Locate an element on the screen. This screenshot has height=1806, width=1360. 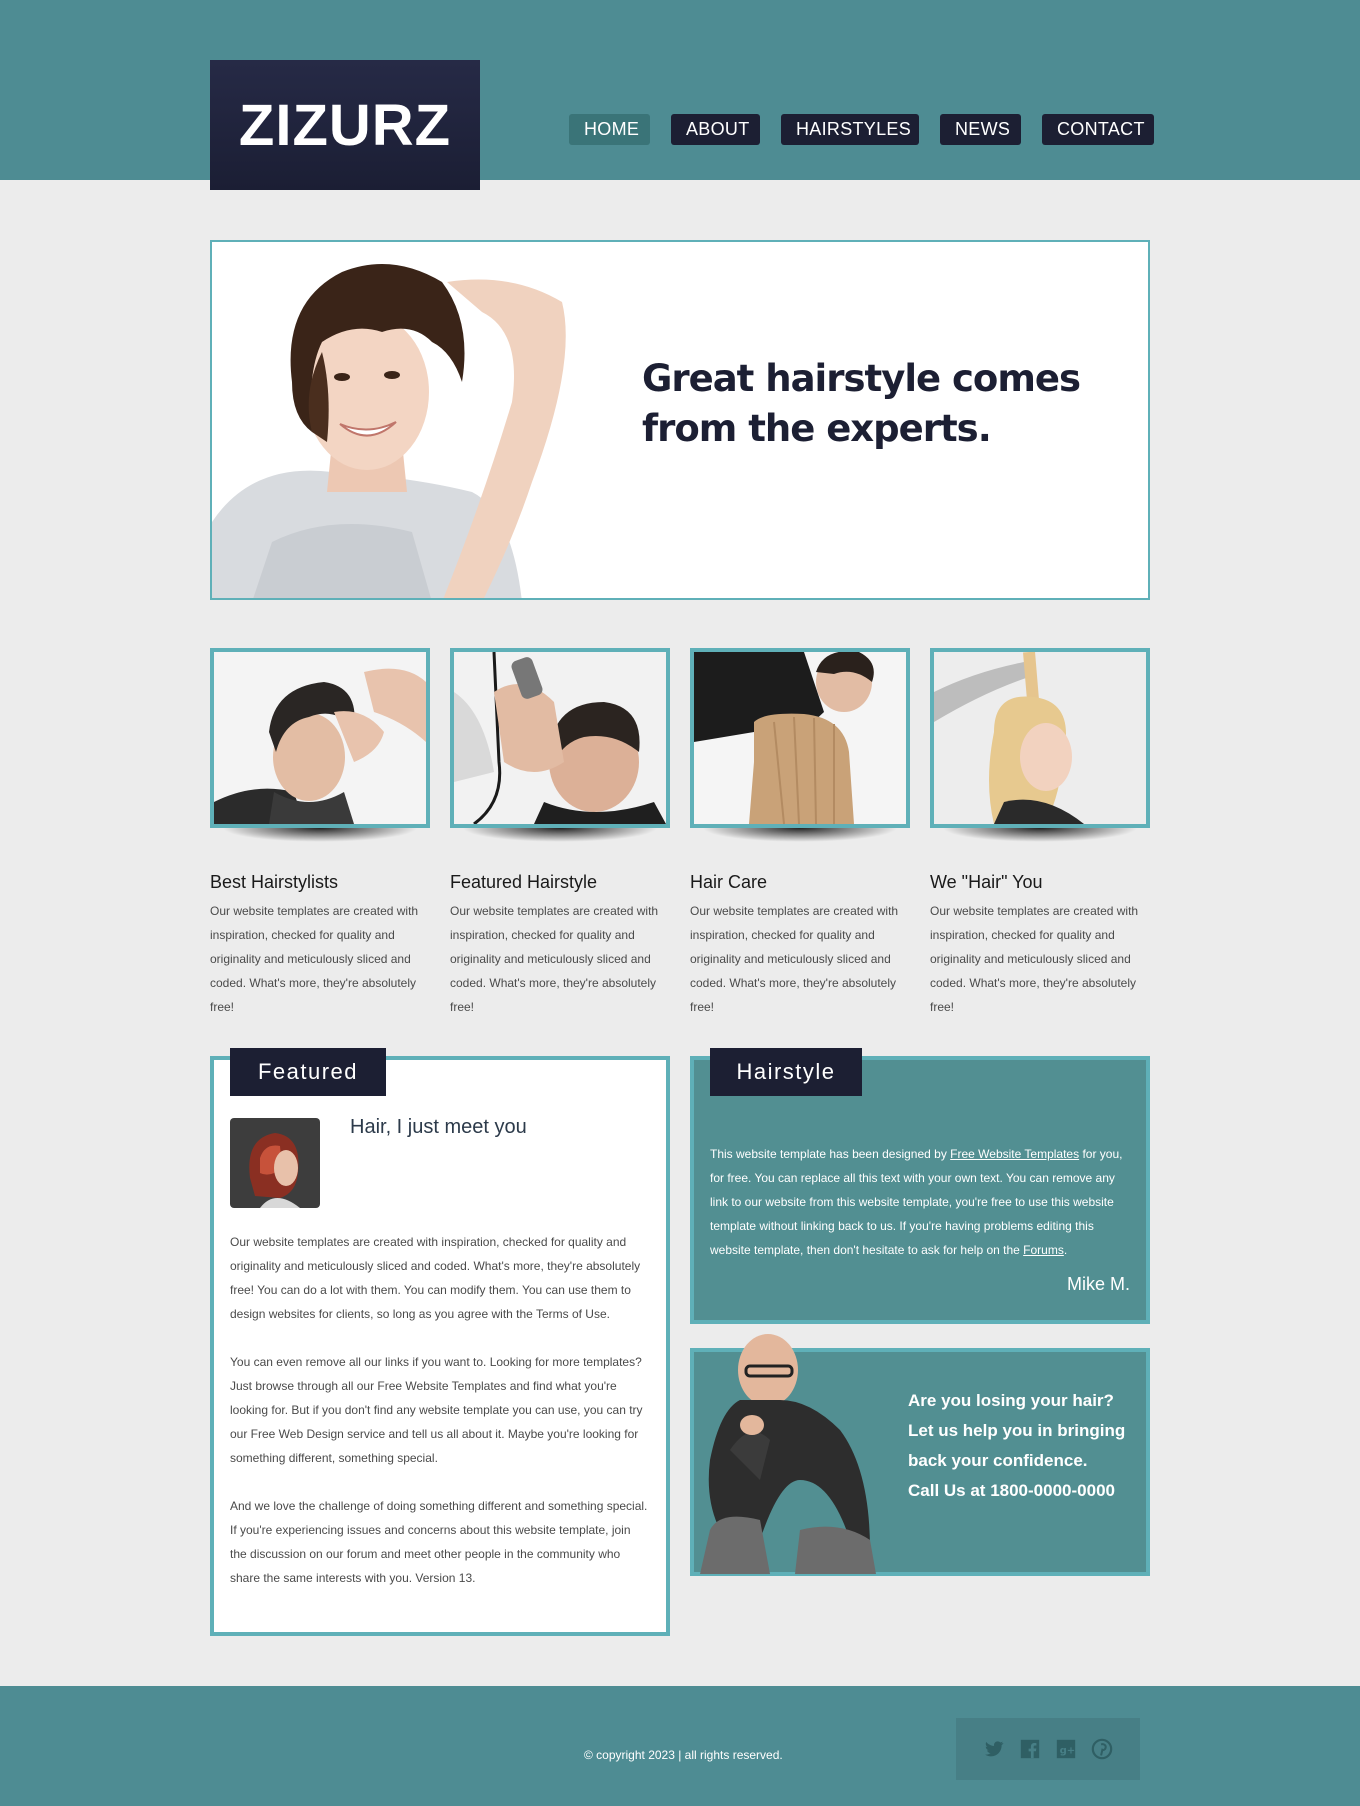
nav-about: ABOUT is located at coordinates (715, 129).